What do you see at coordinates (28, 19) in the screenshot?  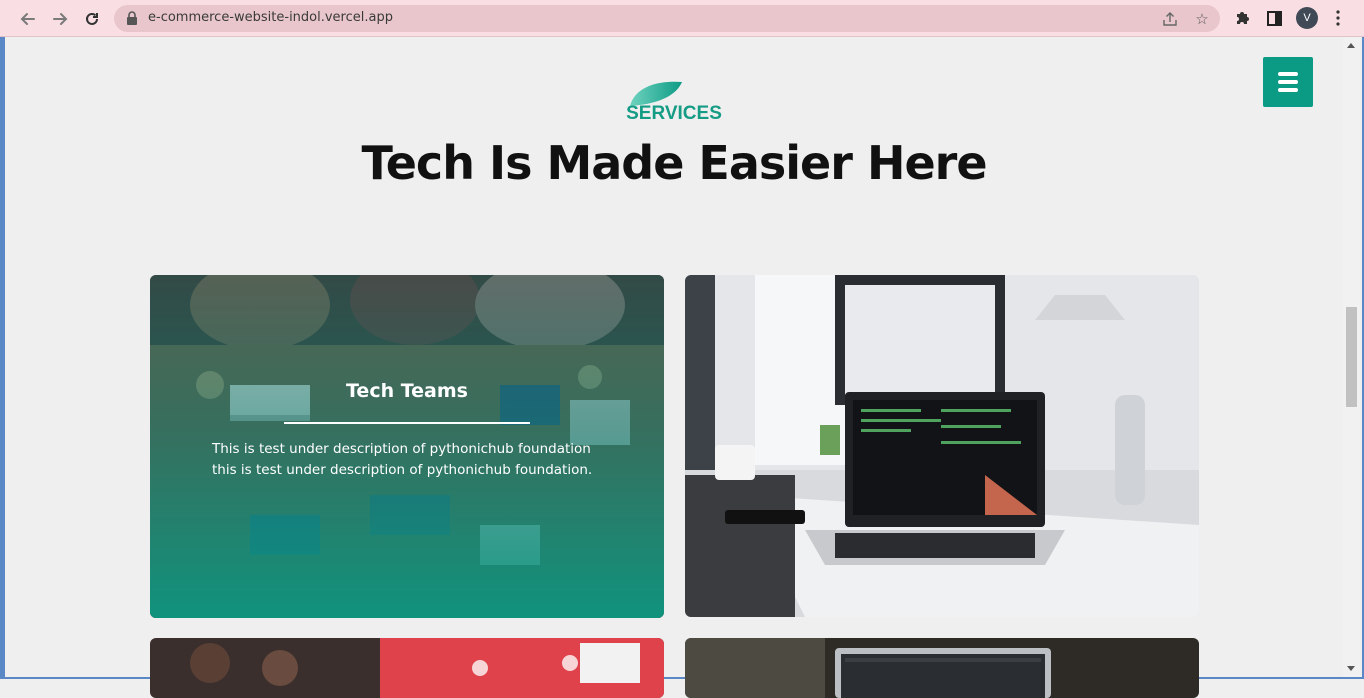 I see `back-arrow-icon` at bounding box center [28, 19].